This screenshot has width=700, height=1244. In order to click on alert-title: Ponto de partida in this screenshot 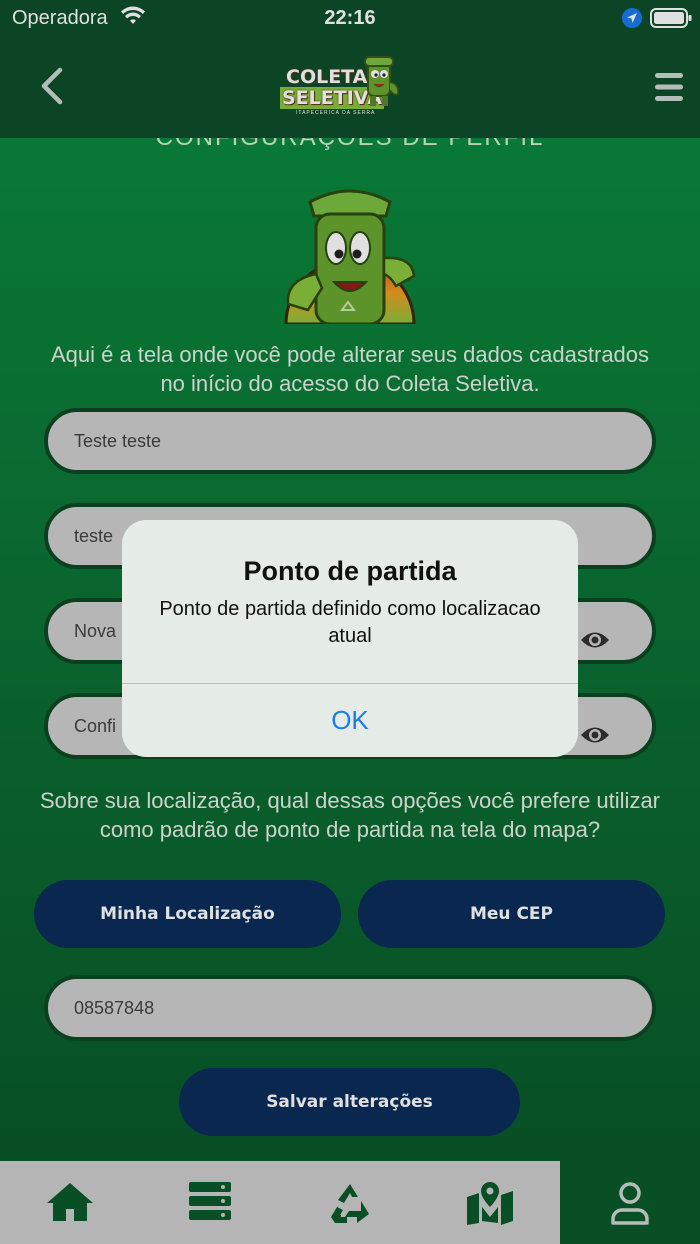, I will do `click(350, 571)`.